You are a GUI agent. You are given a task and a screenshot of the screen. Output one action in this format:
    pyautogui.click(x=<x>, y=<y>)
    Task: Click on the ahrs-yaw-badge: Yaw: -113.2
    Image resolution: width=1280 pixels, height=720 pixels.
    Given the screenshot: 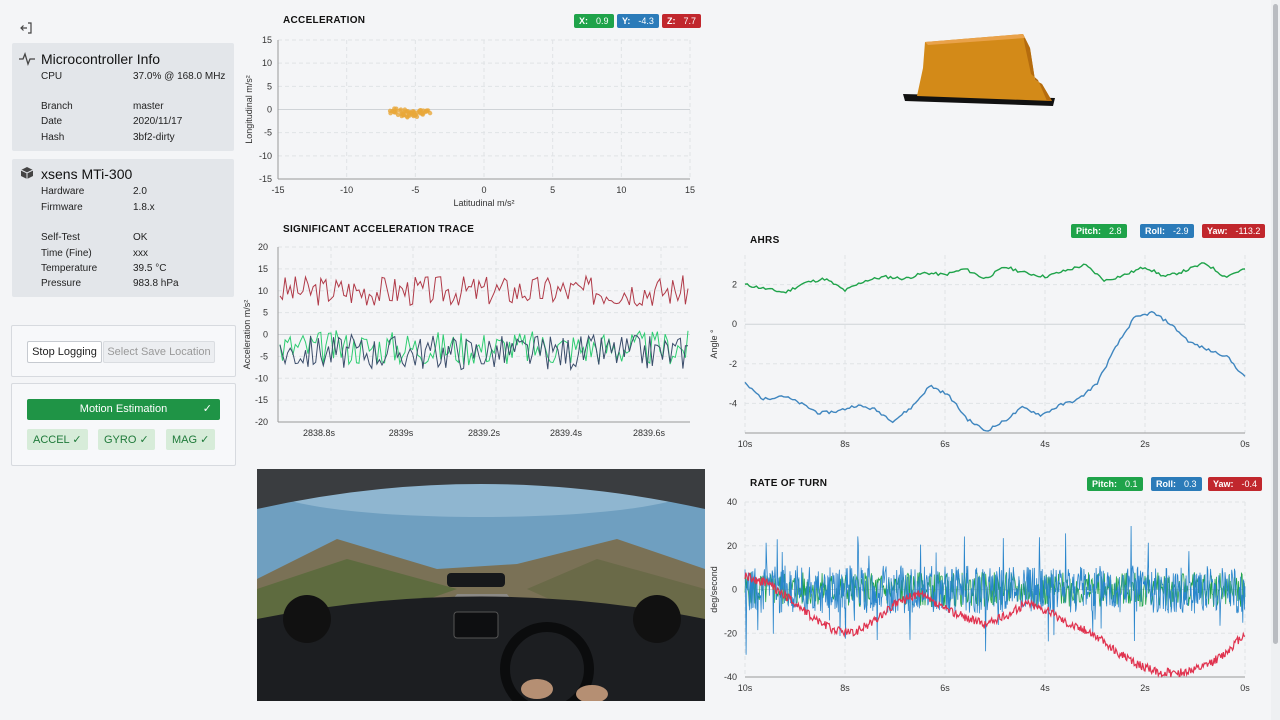 What is the action you would take?
    pyautogui.click(x=1234, y=231)
    